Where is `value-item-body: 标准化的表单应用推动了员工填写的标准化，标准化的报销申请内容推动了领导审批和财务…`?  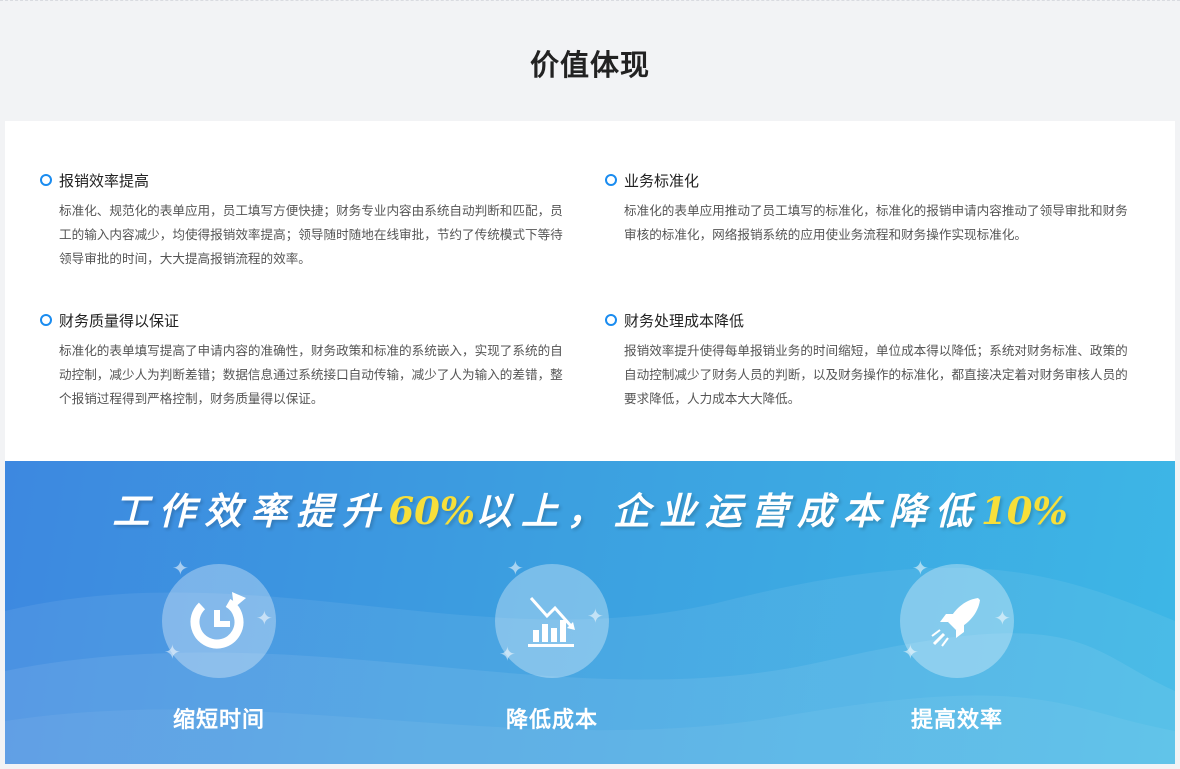
value-item-body: 标准化的表单应用推动了员工填写的标准化，标准化的报销申请内容推动了领导审批和财务… is located at coordinates (876, 222).